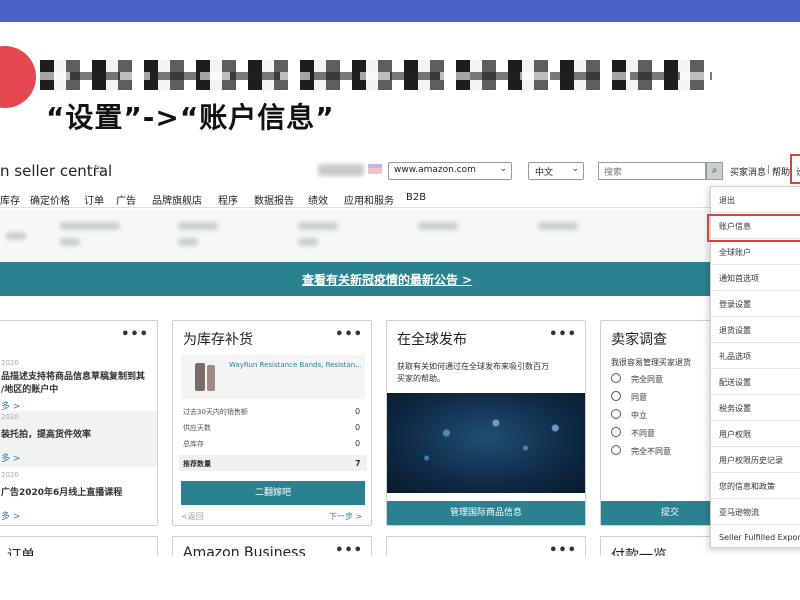 This screenshot has height=600, width=800. What do you see at coordinates (486, 443) in the screenshot?
I see `world-network-image` at bounding box center [486, 443].